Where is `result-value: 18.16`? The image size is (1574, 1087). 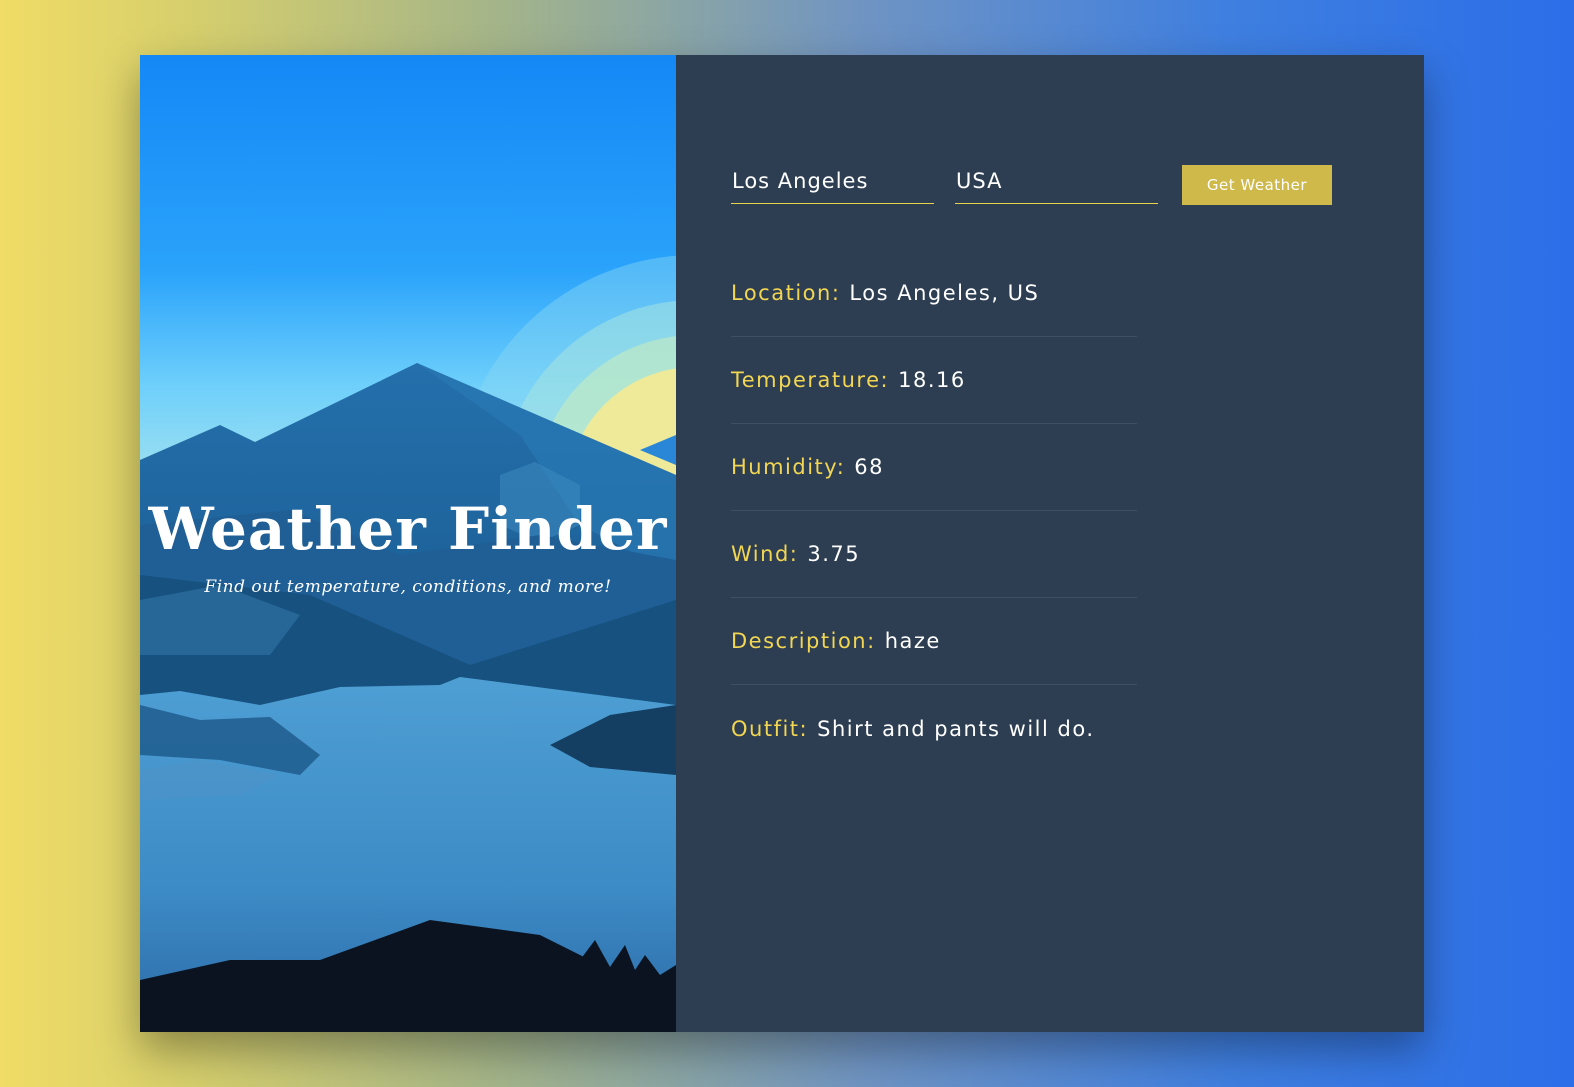
result-value: 18.16 is located at coordinates (932, 380).